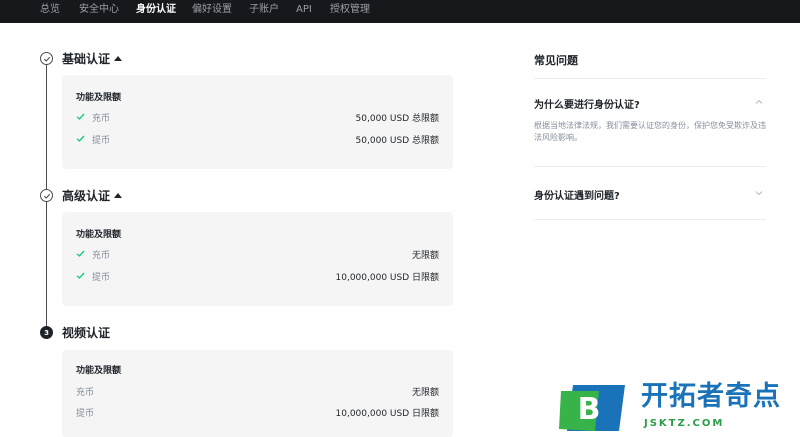 This screenshot has width=800, height=437. Describe the element at coordinates (257, 393) in the screenshot. I see `limits-card-video: 功能及限额 充币 无限额 提币 10,000,000 USD 日限额` at that location.